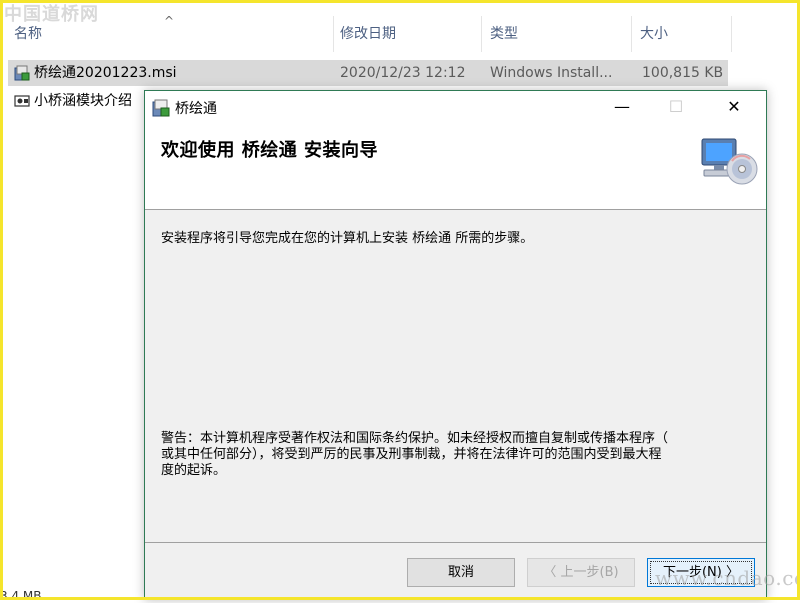 This screenshot has height=603, width=800. Describe the element at coordinates (415, 438) in the screenshot. I see `warning-line: 警告：本计算机程序受著作权法和国际条约保护。如未经授权而擅自复制或传播本程序（` at that location.